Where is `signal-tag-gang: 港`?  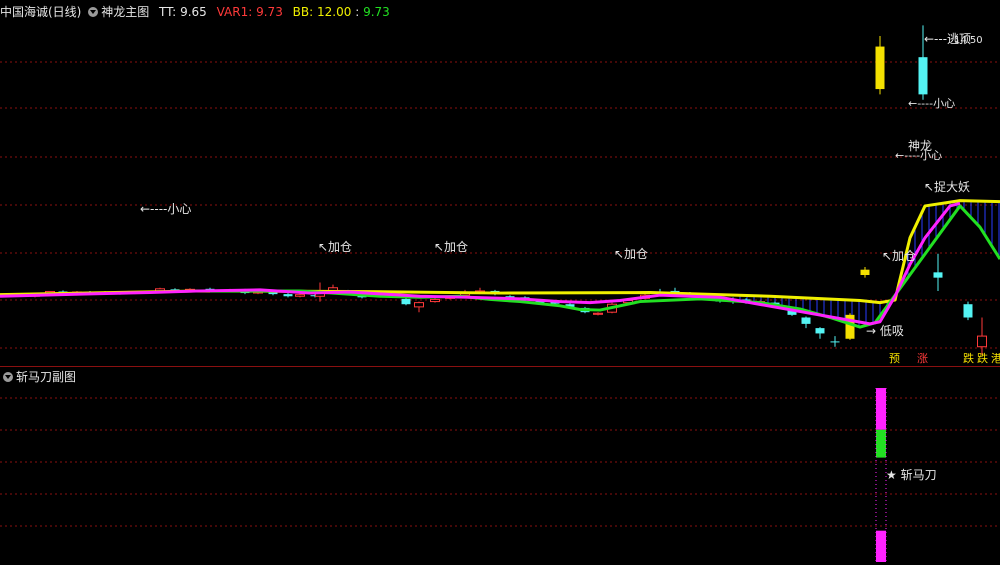 signal-tag-gang: 港 is located at coordinates (995, 358).